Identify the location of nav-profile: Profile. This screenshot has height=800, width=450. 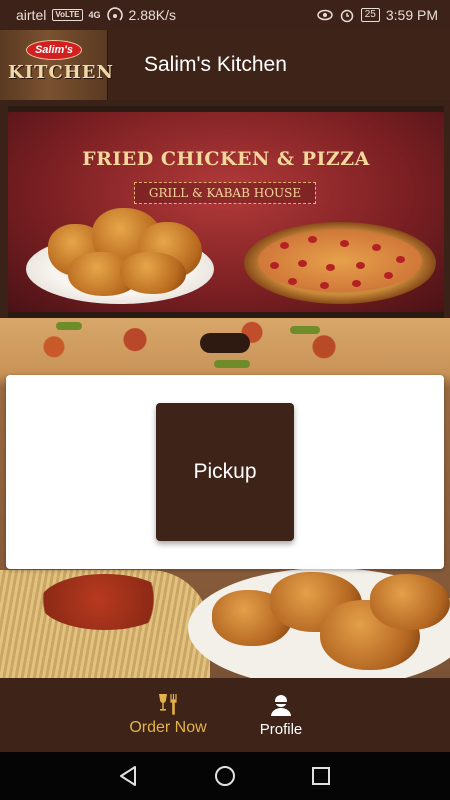
(281, 715).